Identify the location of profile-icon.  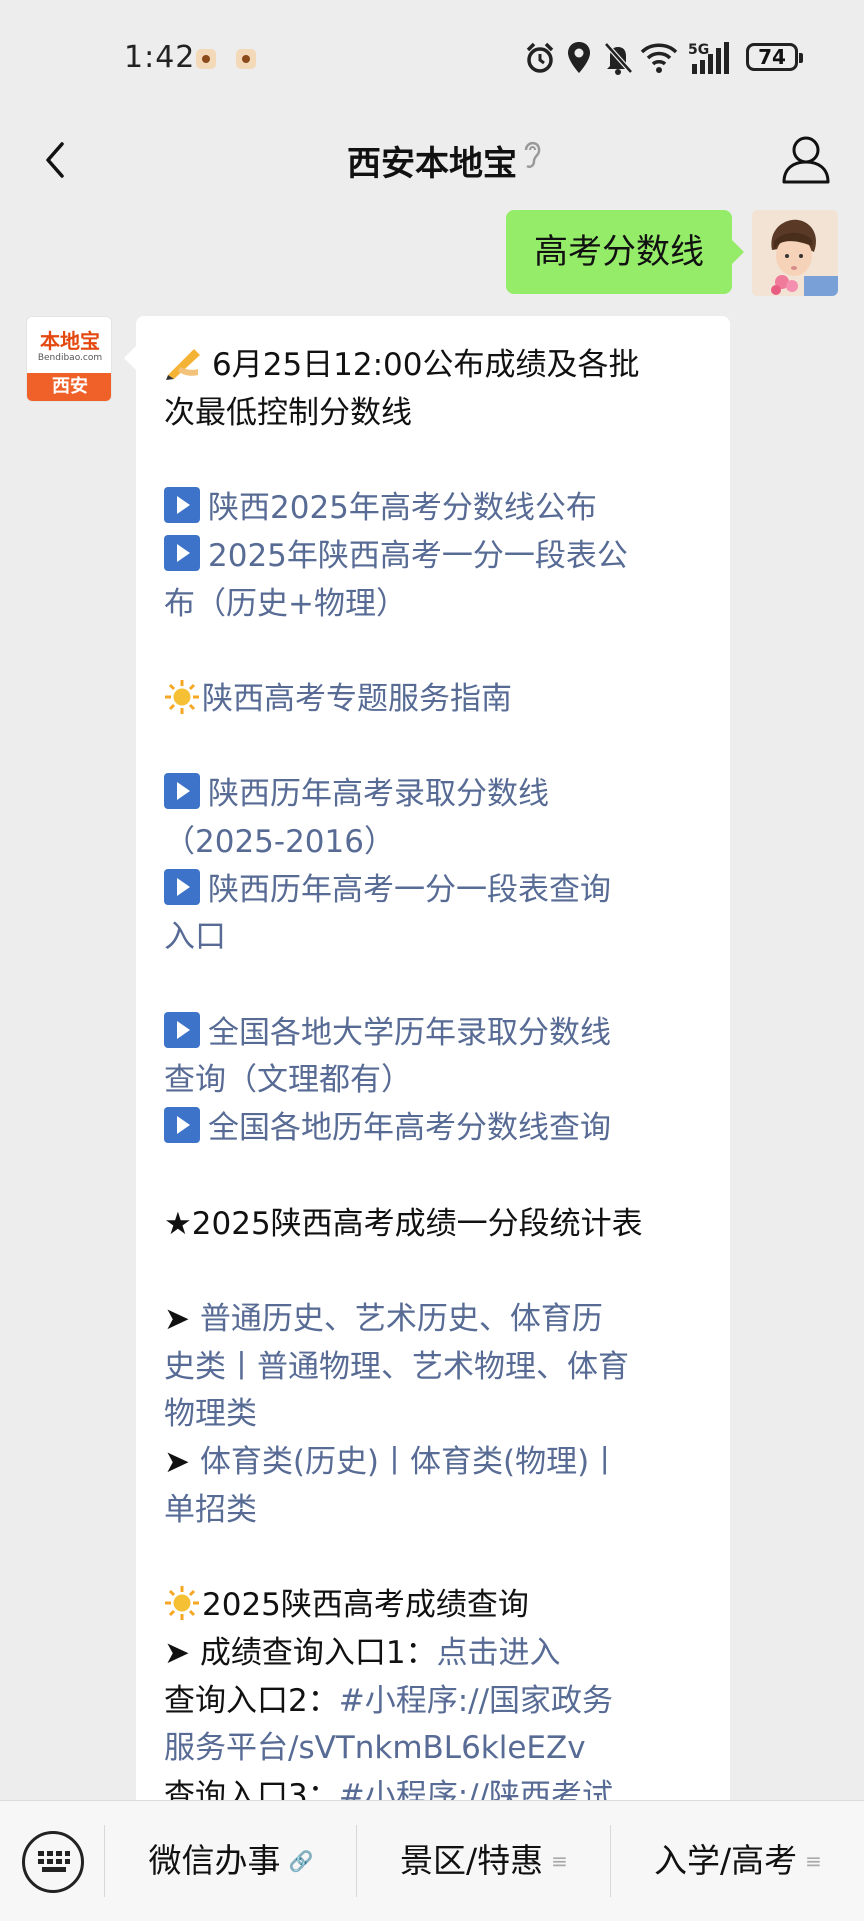
(806, 160).